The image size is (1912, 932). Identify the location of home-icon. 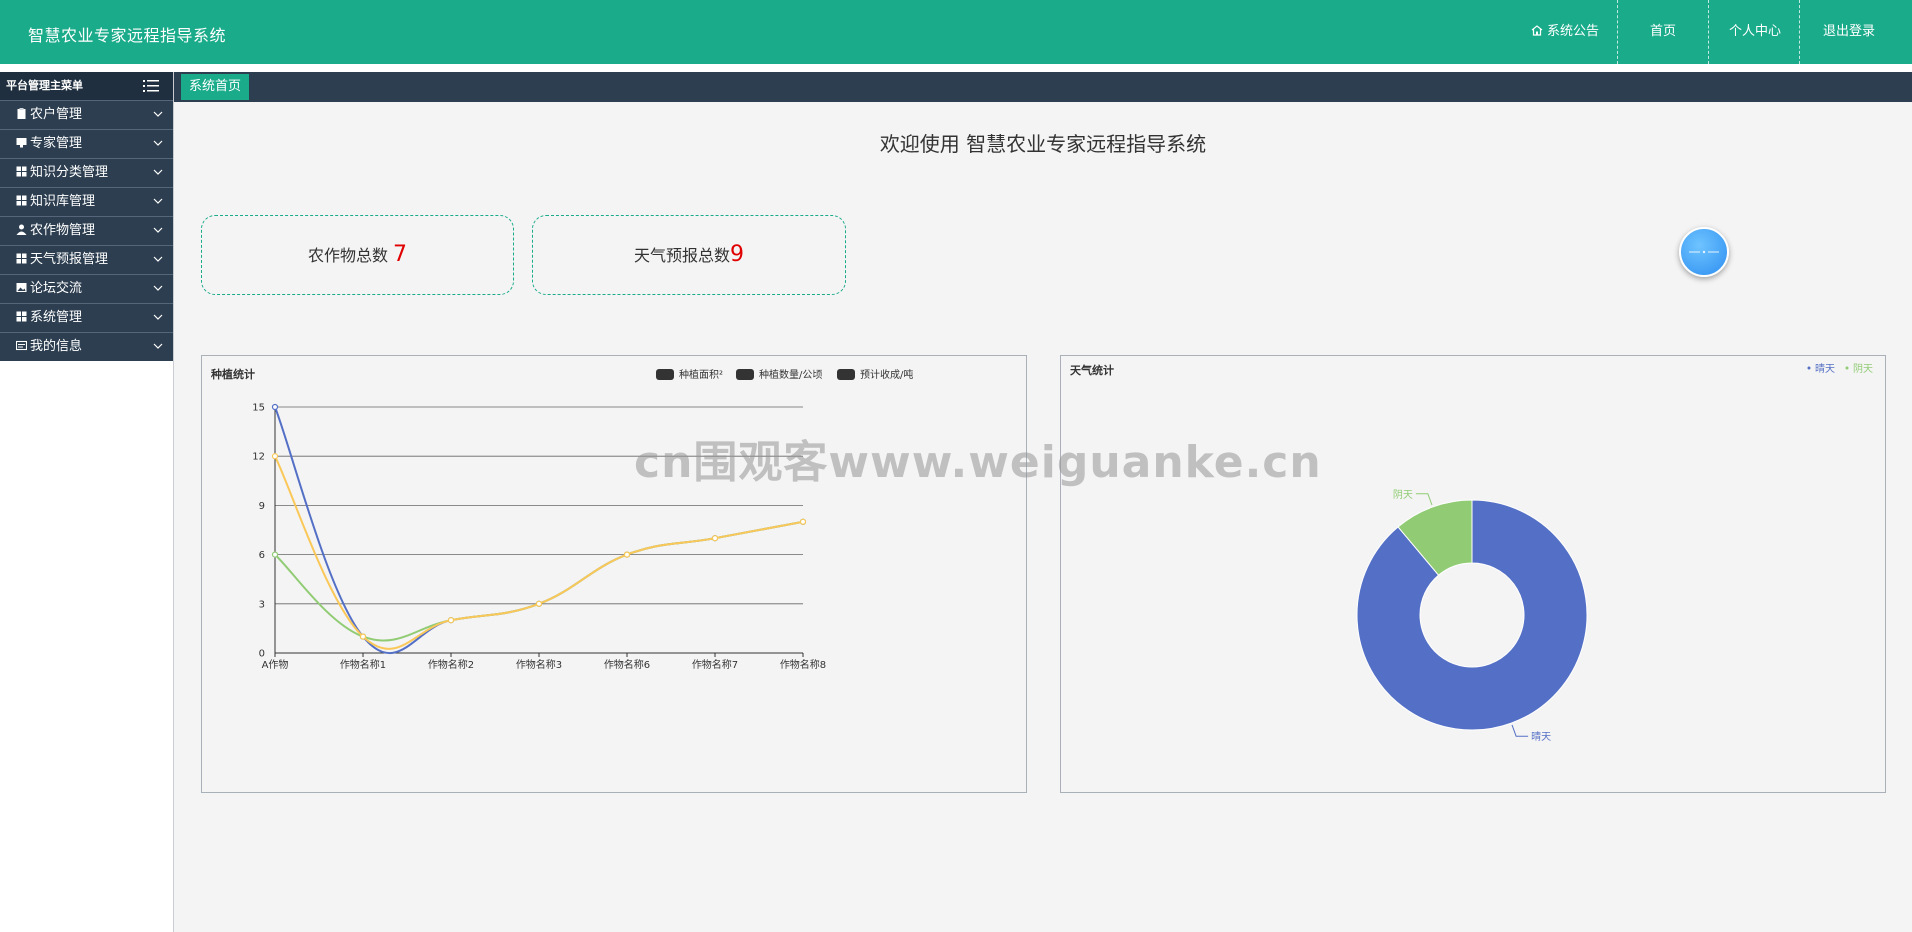
(1537, 30).